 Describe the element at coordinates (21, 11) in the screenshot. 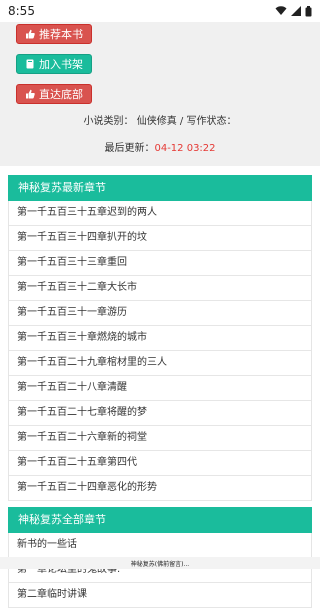

I see `clock: 8:55` at that location.